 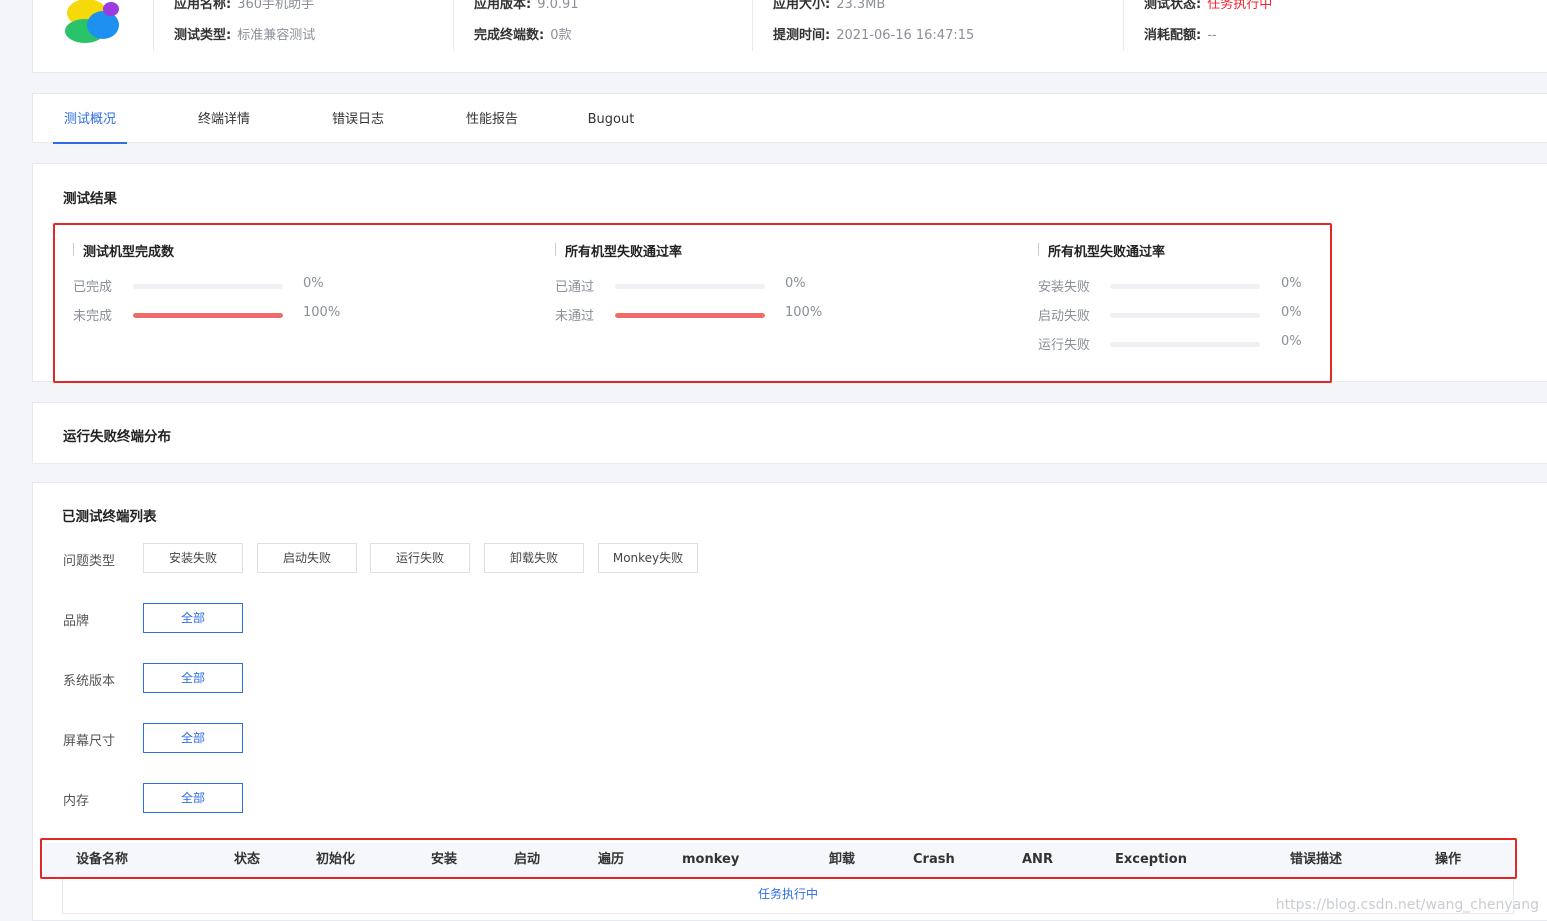 What do you see at coordinates (492, 119) in the screenshot?
I see `tab-performance-report: 性能报告` at bounding box center [492, 119].